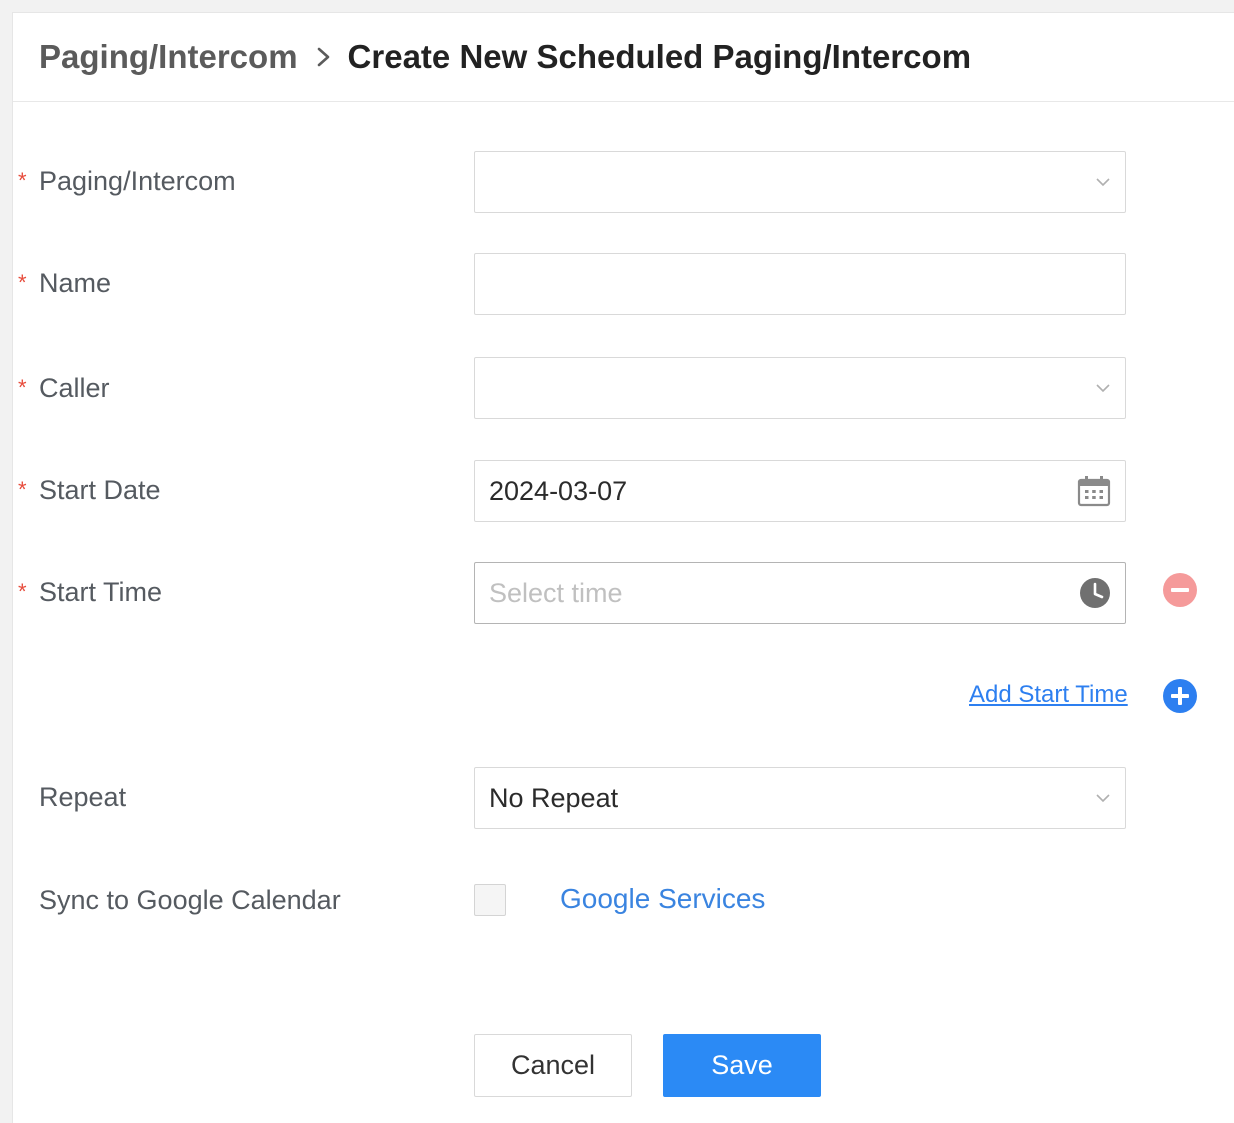  Describe the element at coordinates (101, 591) in the screenshot. I see `start-time-label-text: Start Time` at that location.